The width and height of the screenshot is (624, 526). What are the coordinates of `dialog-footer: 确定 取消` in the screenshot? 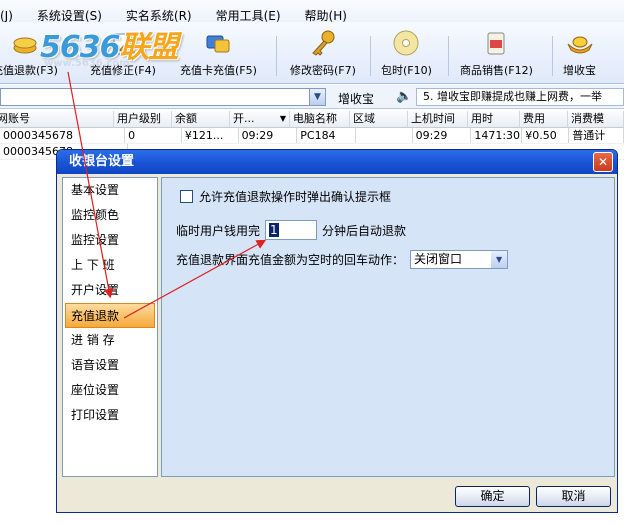 It's located at (337, 496).